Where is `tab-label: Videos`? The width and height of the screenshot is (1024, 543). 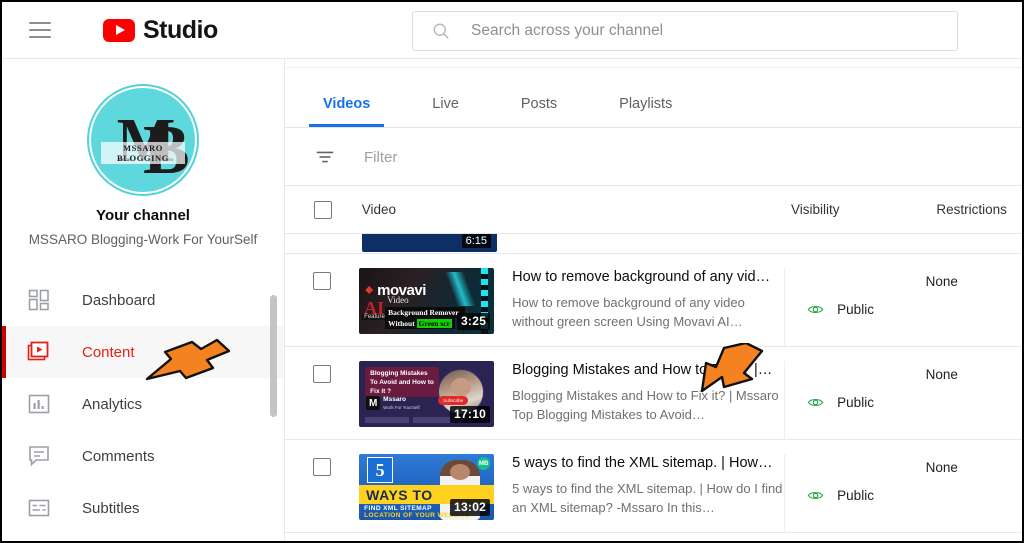
tab-label: Videos is located at coordinates (347, 103).